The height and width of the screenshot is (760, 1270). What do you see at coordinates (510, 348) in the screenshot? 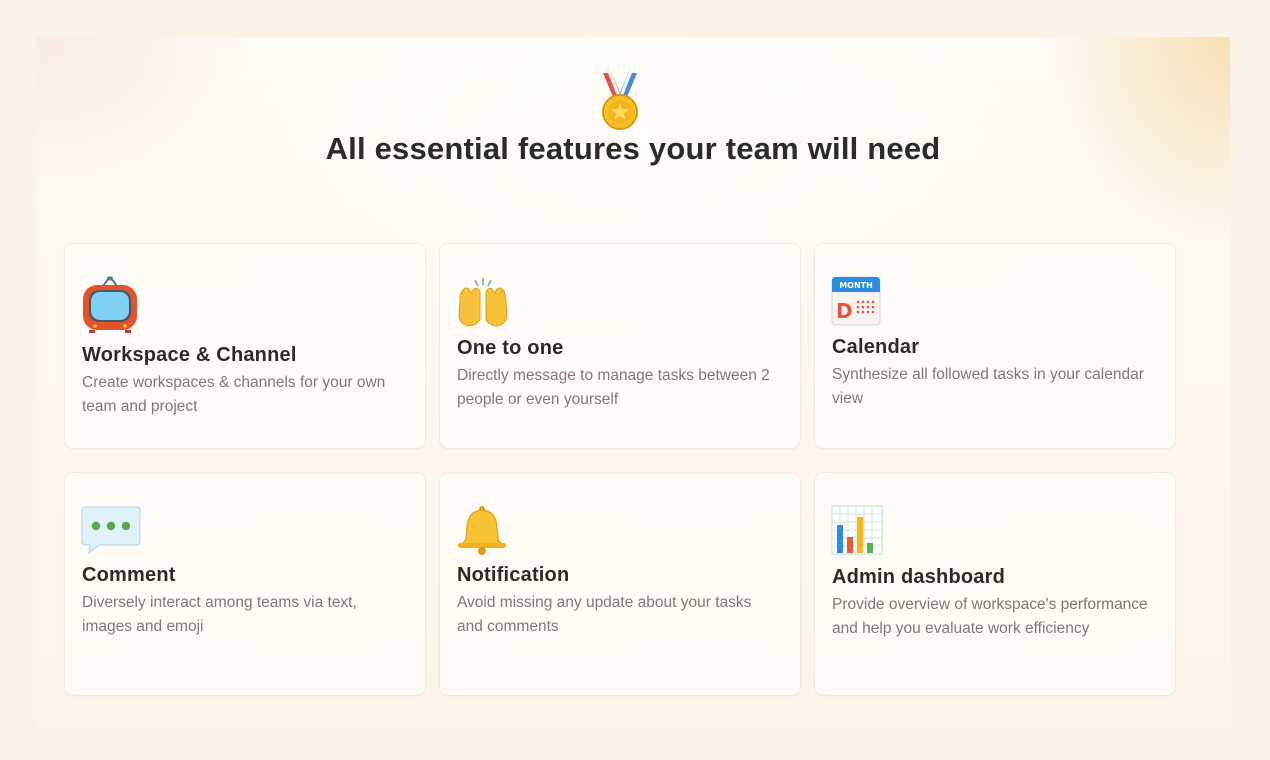
I see `feature-title: One to one` at bounding box center [510, 348].